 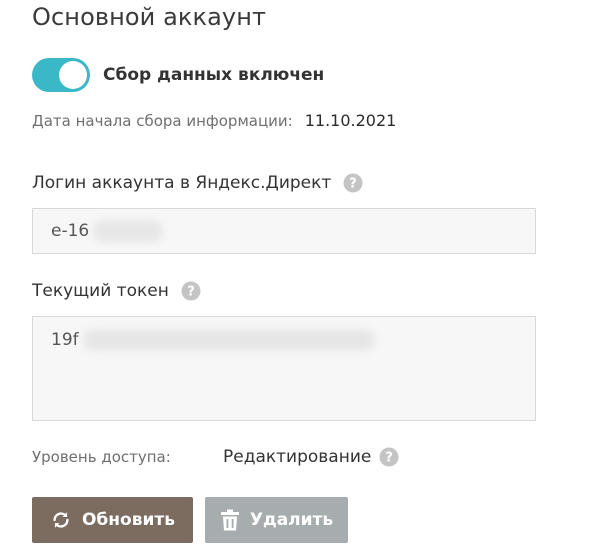 I want to click on access-level-row: Уровень доступа: Редактирование ?, so click(x=215, y=457).